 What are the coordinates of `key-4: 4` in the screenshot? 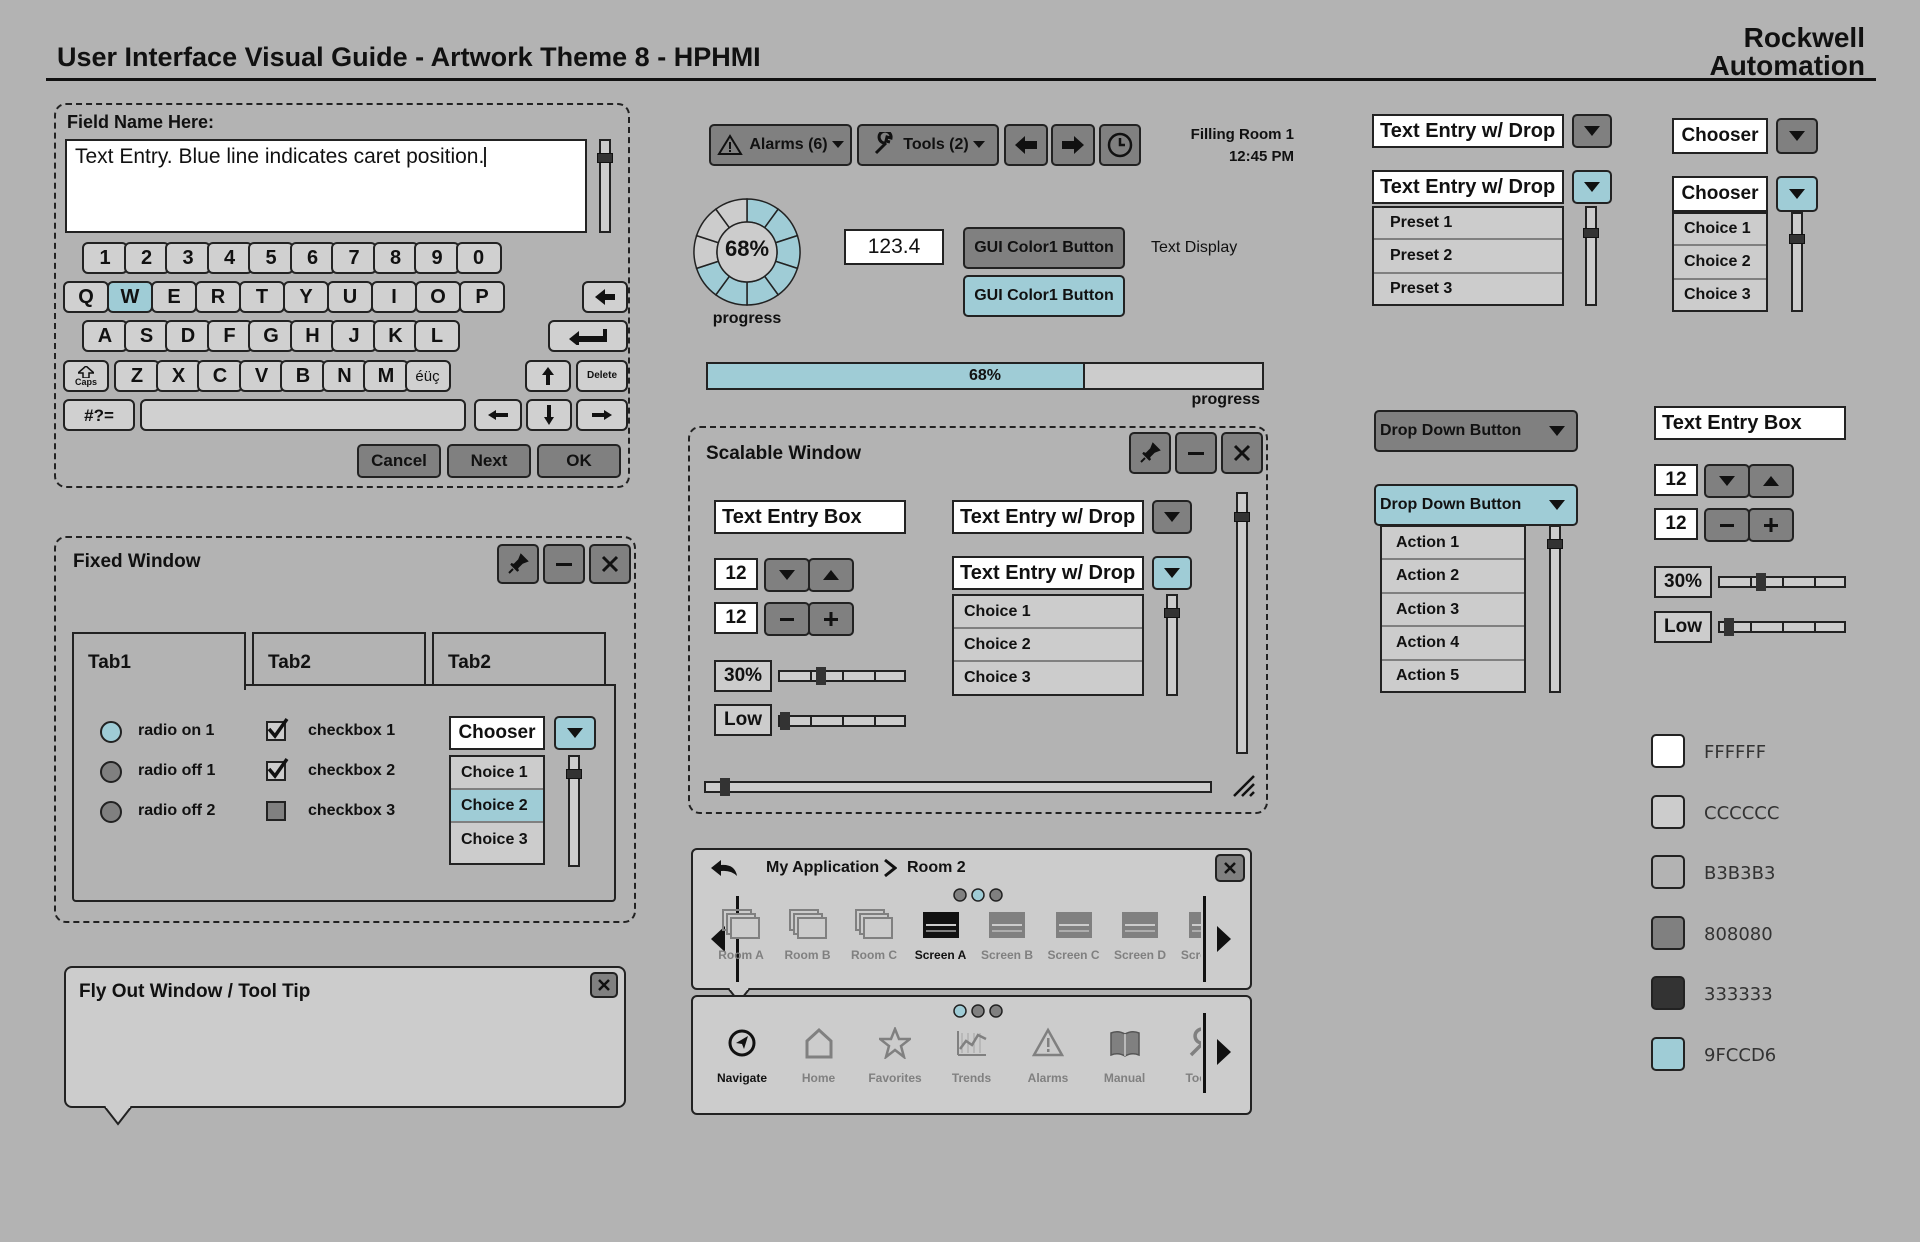 It's located at (229, 258).